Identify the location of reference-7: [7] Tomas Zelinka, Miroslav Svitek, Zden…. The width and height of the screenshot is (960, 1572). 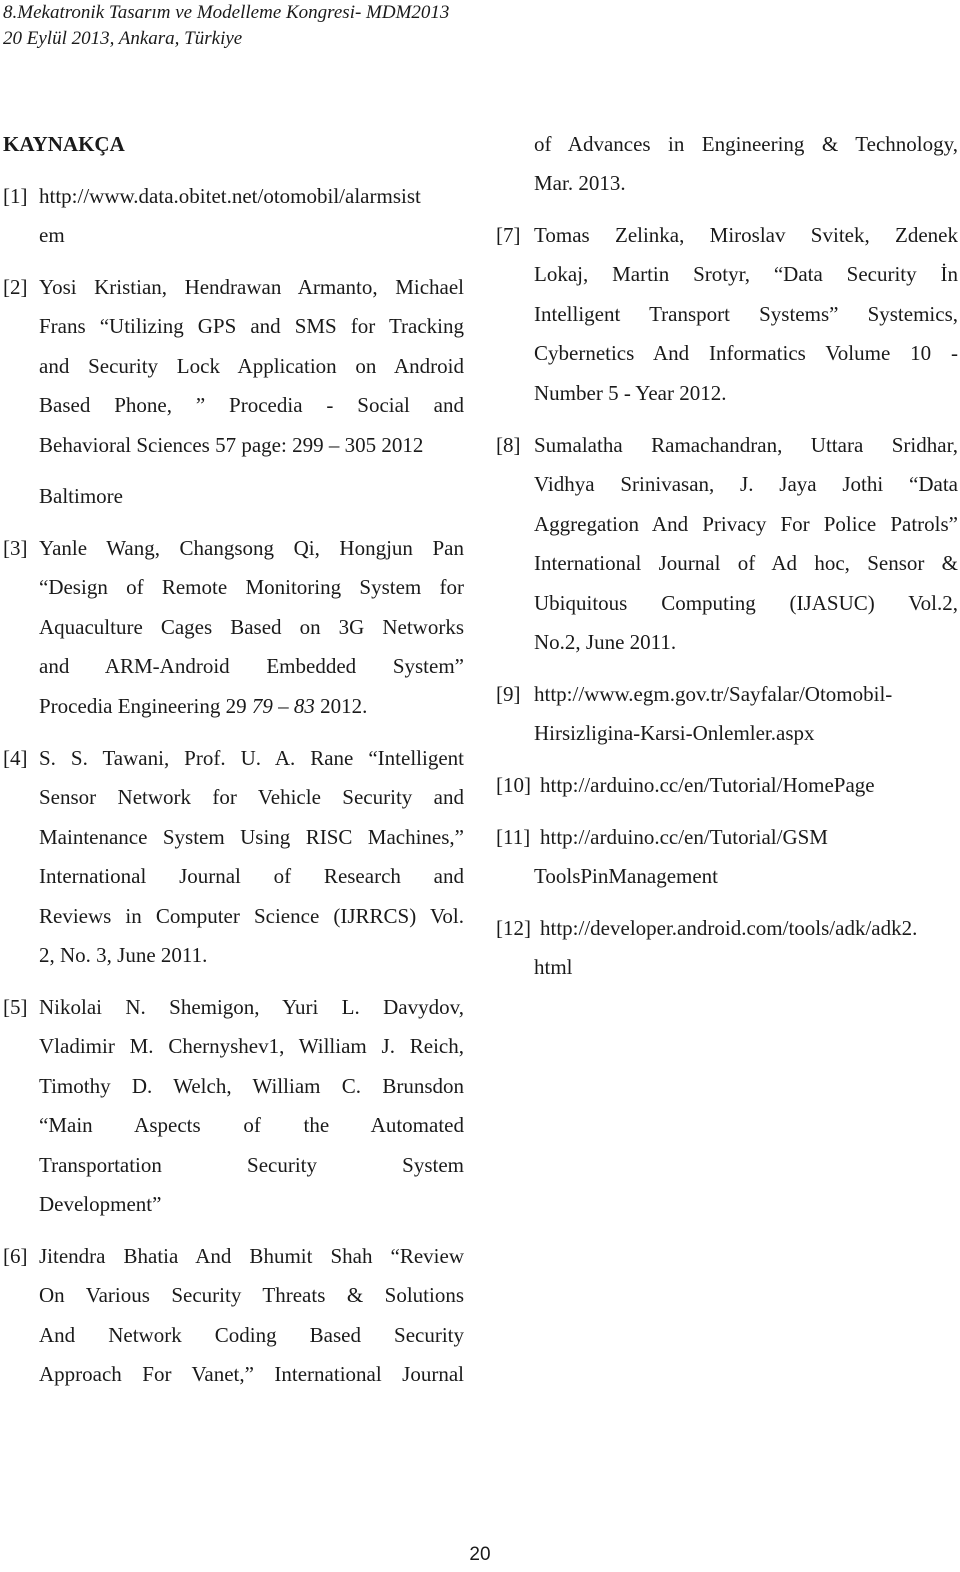
(727, 314).